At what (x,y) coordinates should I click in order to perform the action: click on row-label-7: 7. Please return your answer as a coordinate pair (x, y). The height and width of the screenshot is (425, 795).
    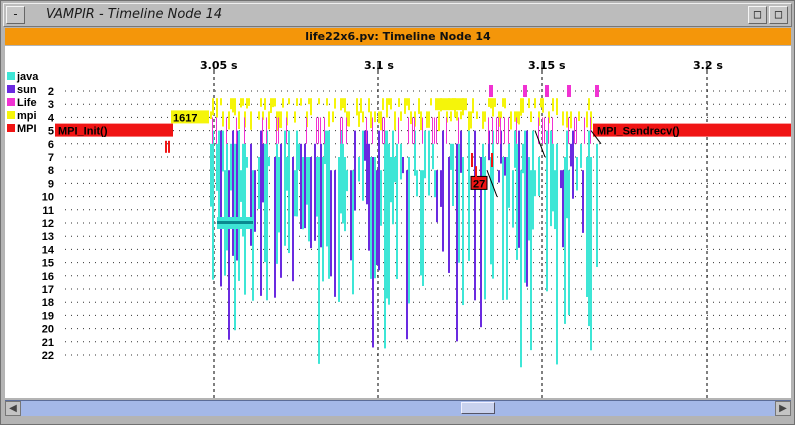
    Looking at the image, I should click on (51, 158).